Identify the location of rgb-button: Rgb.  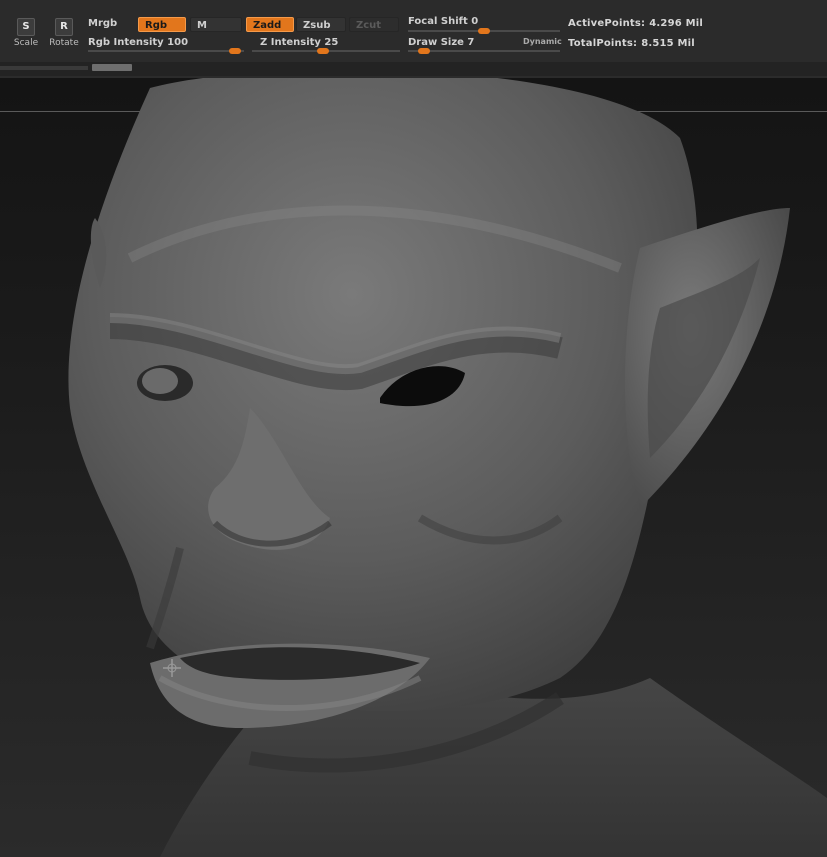
(162, 24).